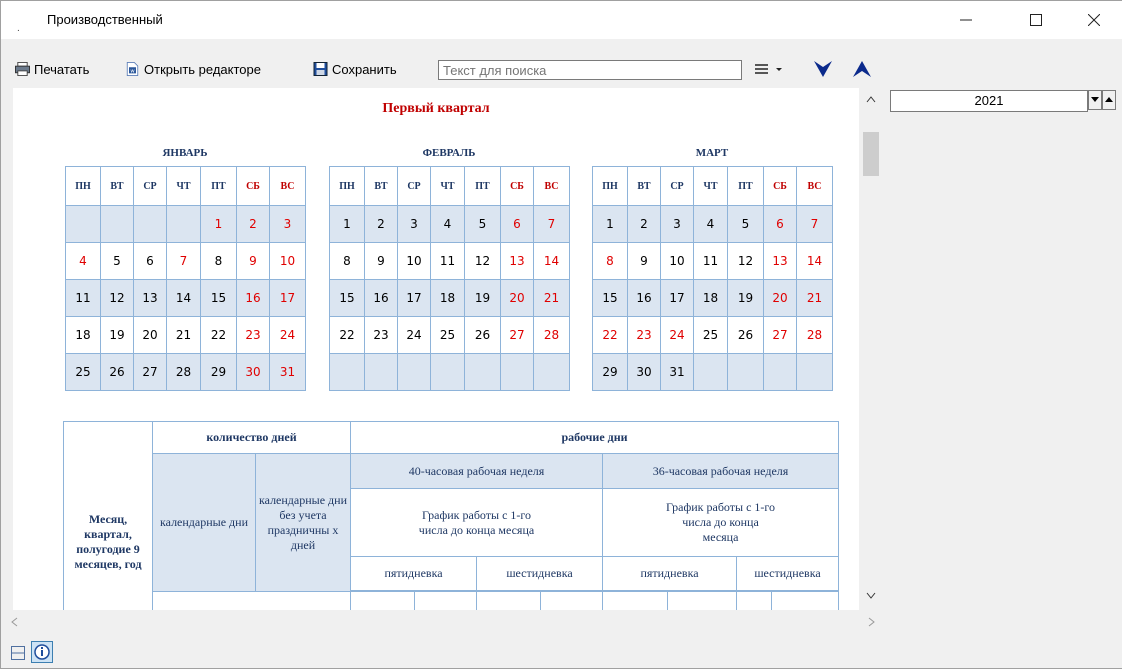  I want to click on month-title: МАРТ, so click(712, 153).